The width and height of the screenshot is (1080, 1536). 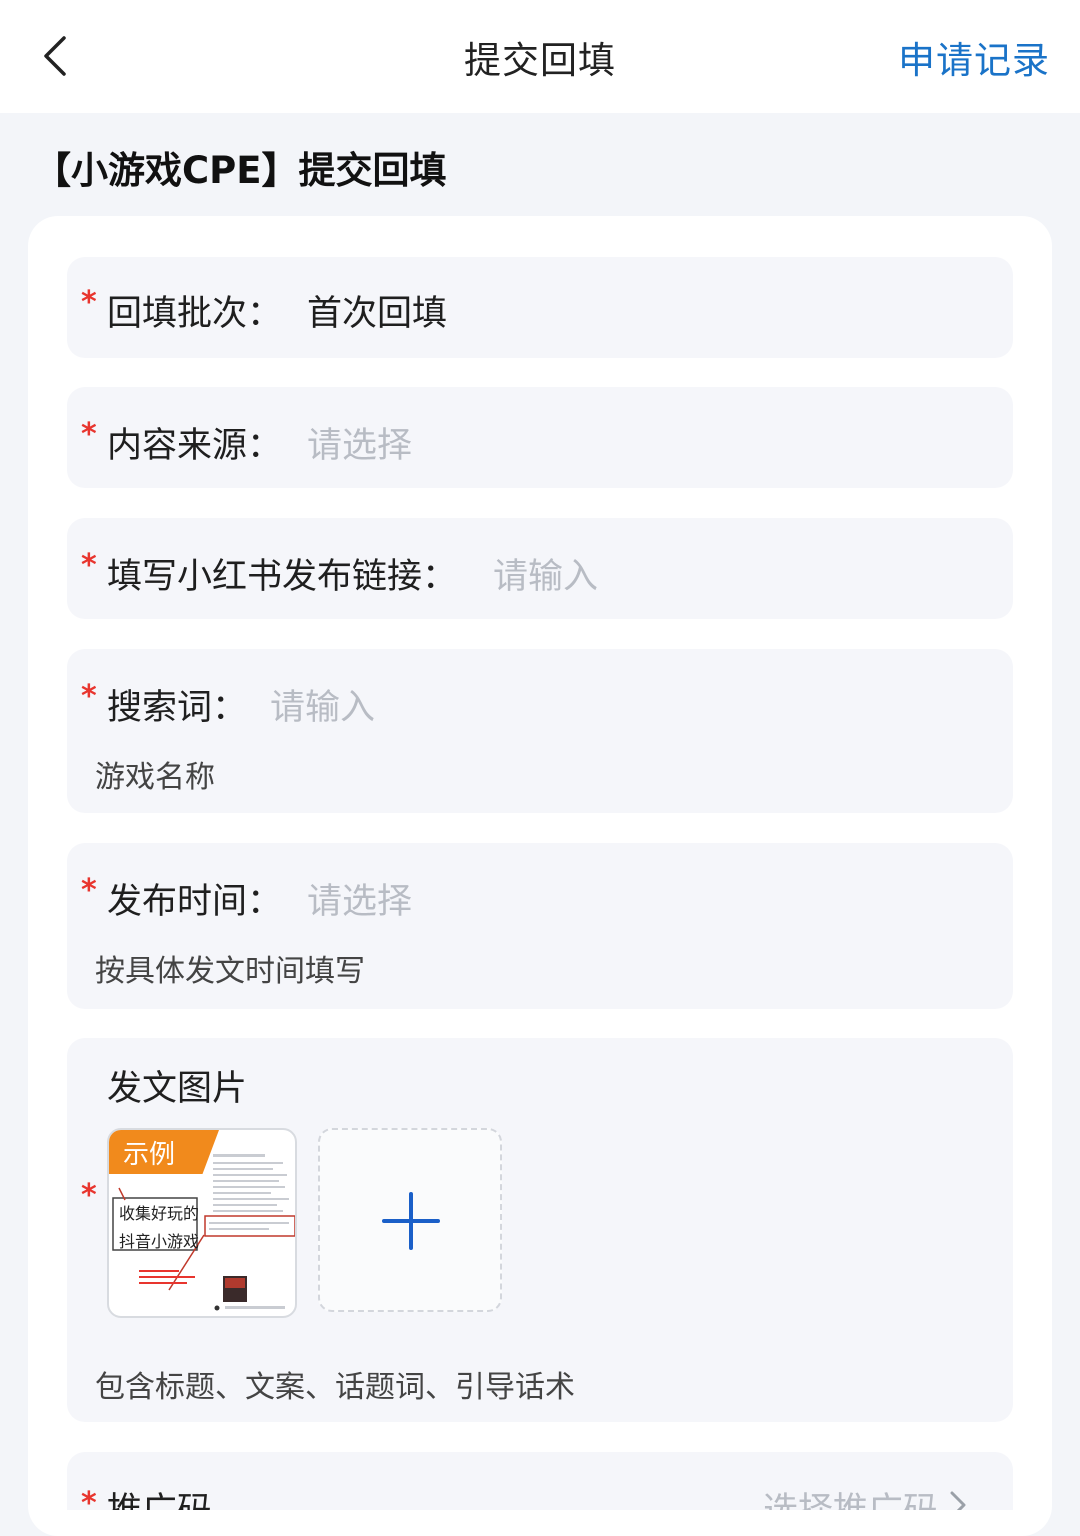 What do you see at coordinates (177, 708) in the screenshot?
I see `keyword-label: 搜索词：` at bounding box center [177, 708].